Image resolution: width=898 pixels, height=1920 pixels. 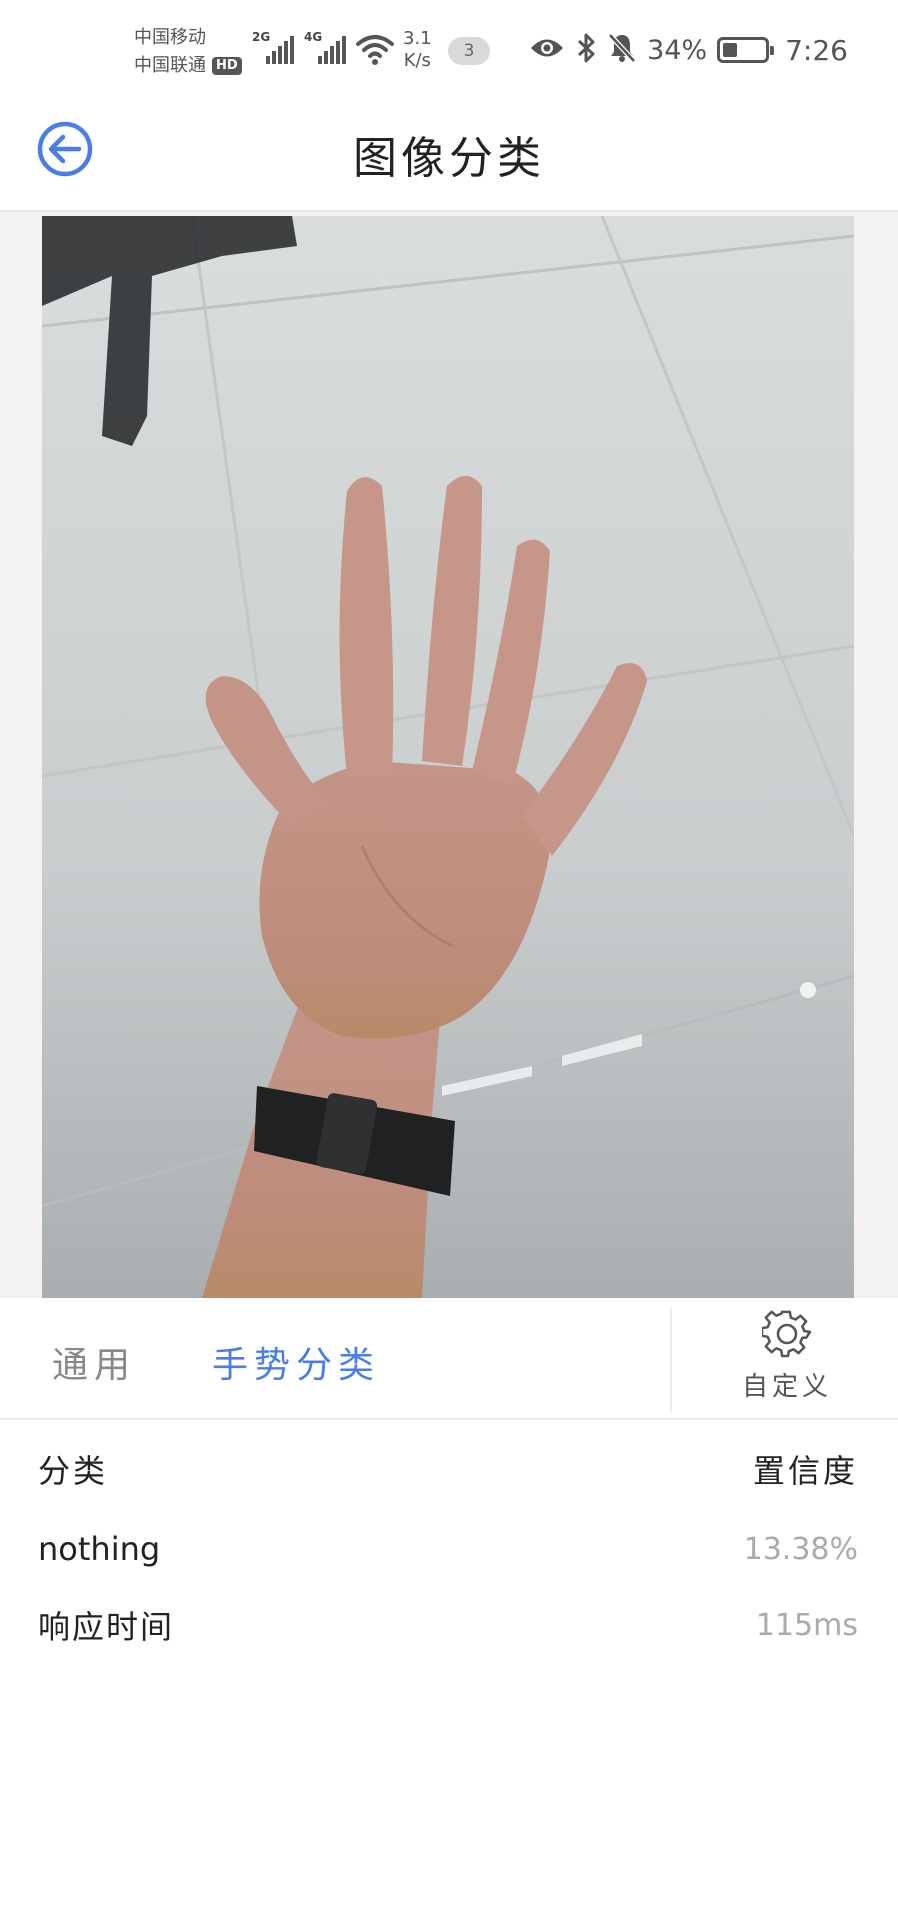 I want to click on hd-badge: HD, so click(x=227, y=66).